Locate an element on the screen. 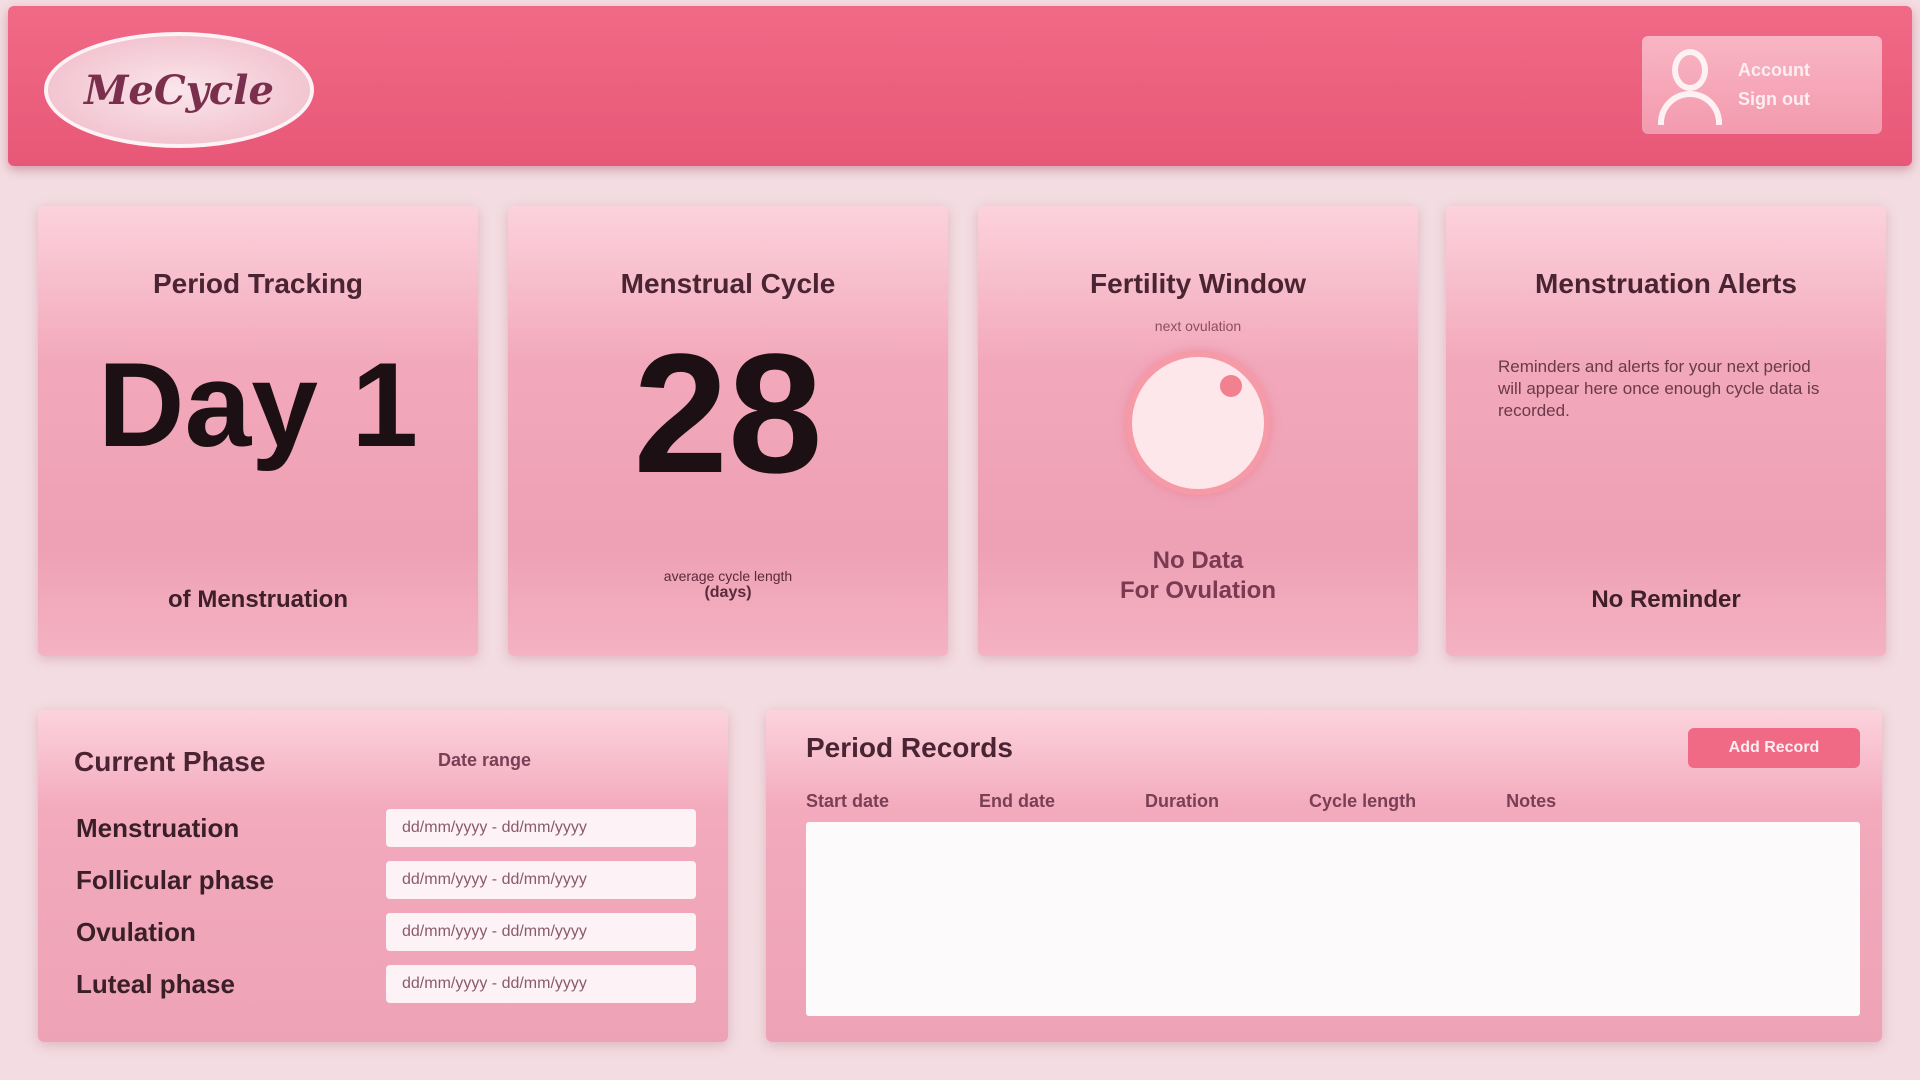 The image size is (1920, 1080). cycle-note: average cycle length (days) is located at coordinates (728, 585).